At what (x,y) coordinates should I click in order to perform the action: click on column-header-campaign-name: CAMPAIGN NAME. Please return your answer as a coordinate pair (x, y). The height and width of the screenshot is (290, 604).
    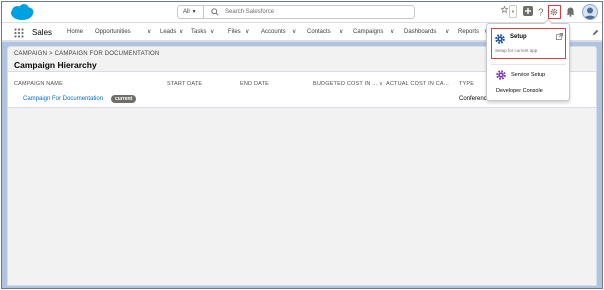
    Looking at the image, I should click on (38, 84).